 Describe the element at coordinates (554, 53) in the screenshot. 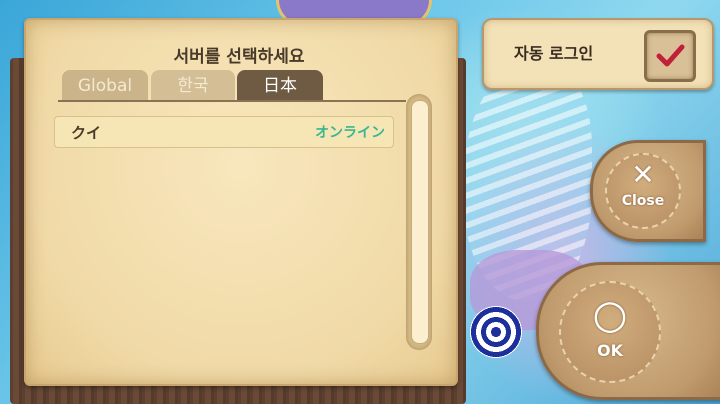

I see `auto-login-label: 자동 로그인` at that location.